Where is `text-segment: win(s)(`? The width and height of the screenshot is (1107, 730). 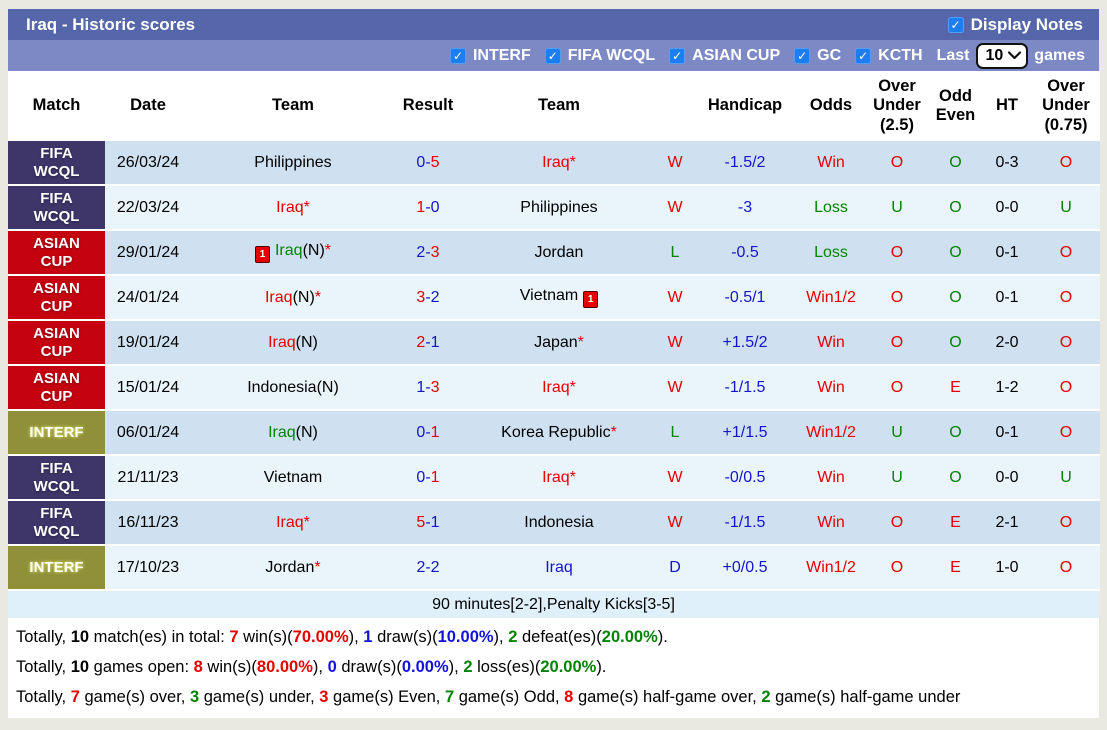
text-segment: win(s)( is located at coordinates (229, 666).